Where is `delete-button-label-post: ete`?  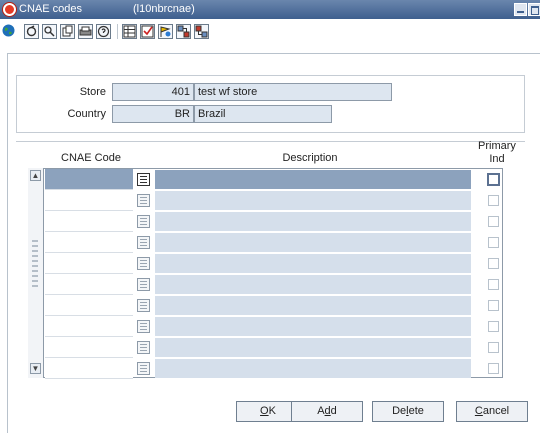 delete-button-label-post: ete is located at coordinates (416, 411).